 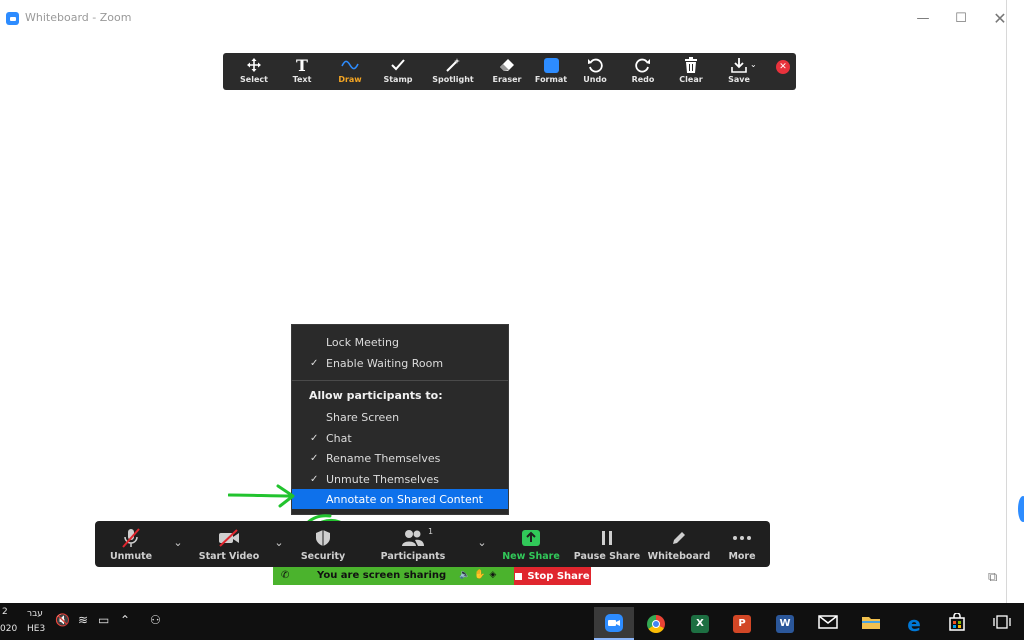 What do you see at coordinates (453, 65) in the screenshot?
I see `wand-icon` at bounding box center [453, 65].